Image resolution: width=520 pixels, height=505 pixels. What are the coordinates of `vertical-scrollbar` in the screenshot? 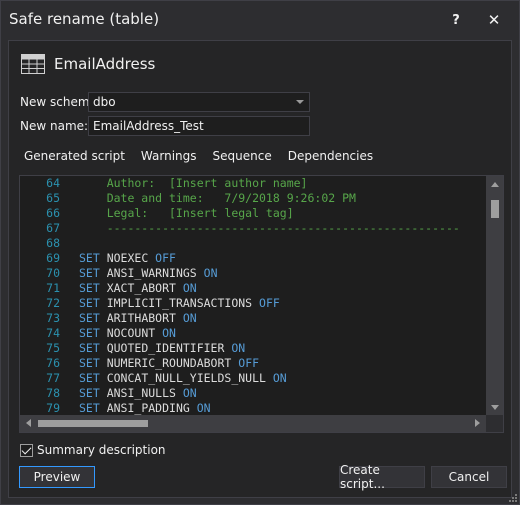 It's located at (494, 296).